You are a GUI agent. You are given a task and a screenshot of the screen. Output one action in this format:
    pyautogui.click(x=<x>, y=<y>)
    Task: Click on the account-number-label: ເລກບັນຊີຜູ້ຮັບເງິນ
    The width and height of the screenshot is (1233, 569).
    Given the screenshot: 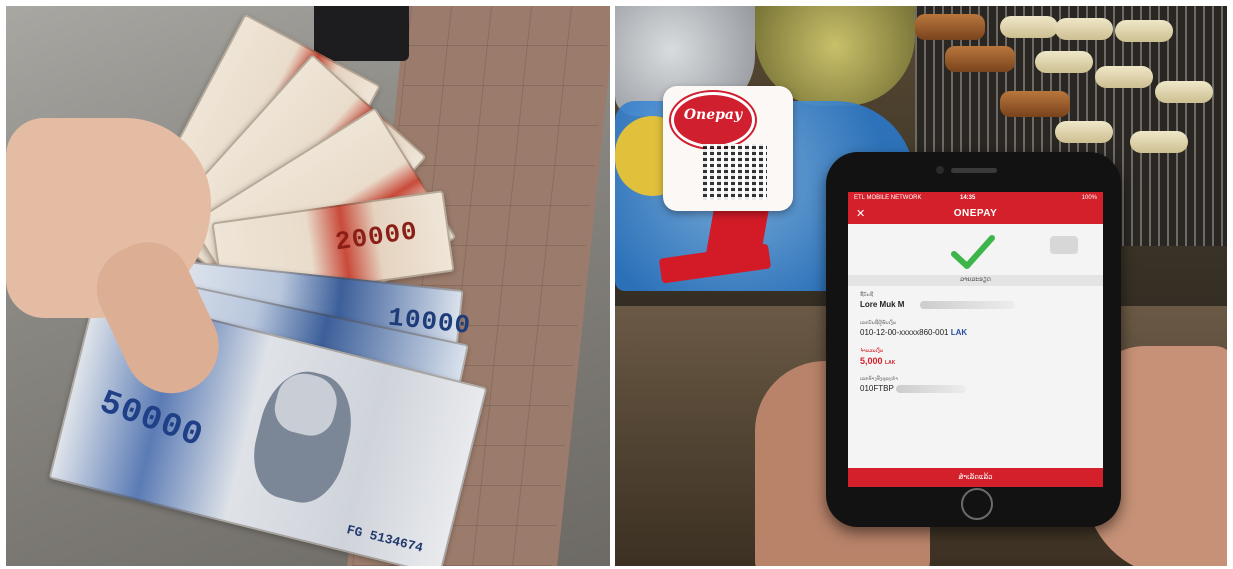 What is the action you would take?
    pyautogui.click(x=878, y=323)
    